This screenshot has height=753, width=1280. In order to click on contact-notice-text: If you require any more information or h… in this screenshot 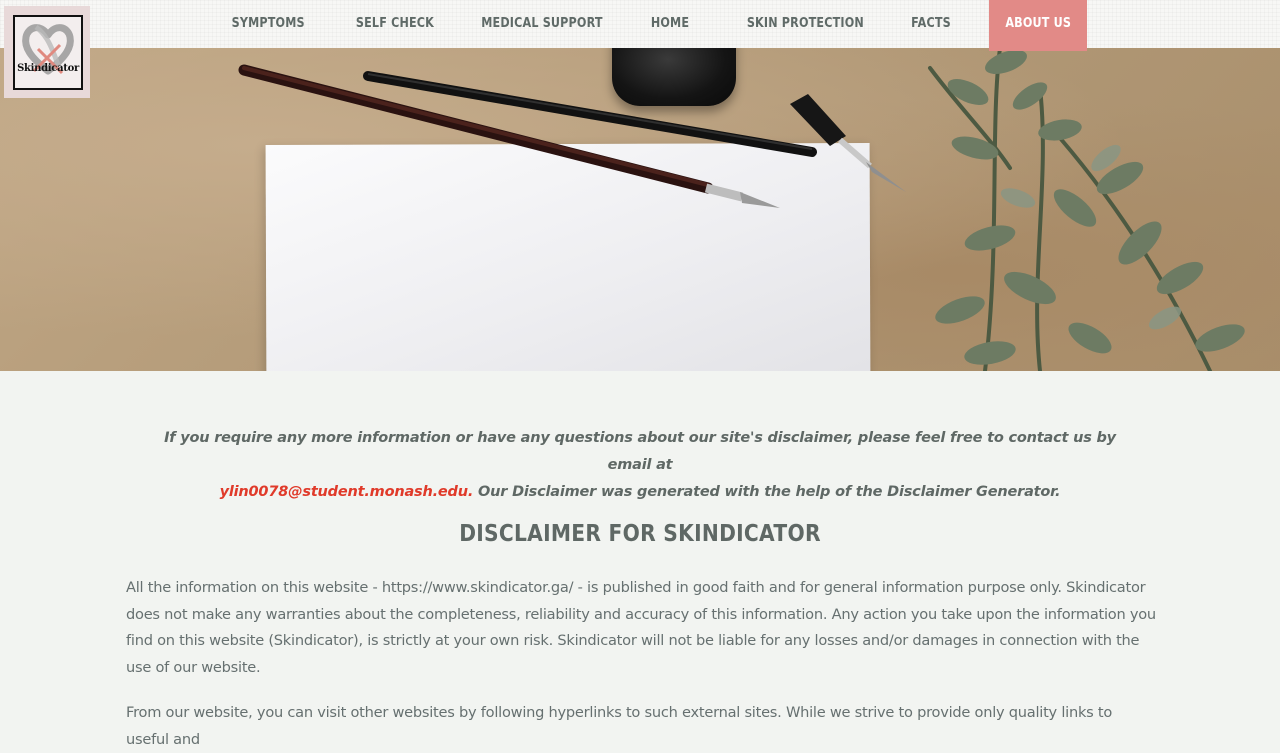, I will do `click(640, 451)`.